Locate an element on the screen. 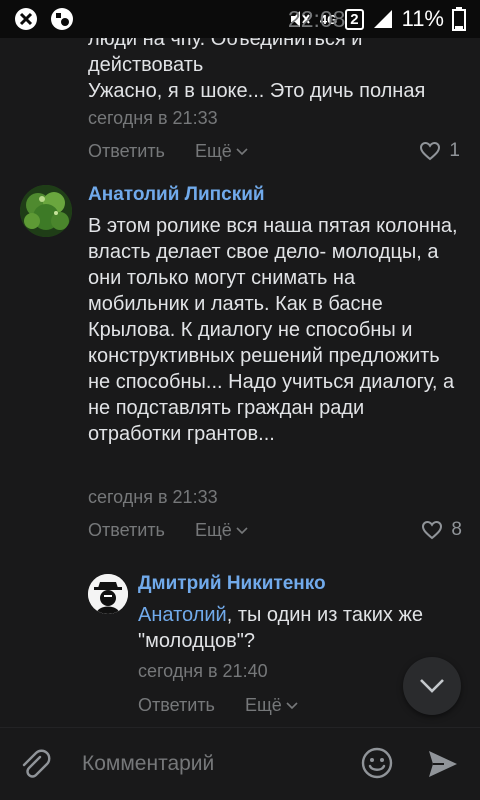 Image resolution: width=480 pixels, height=800 pixels. battery-percent: 11% is located at coordinates (422, 18).